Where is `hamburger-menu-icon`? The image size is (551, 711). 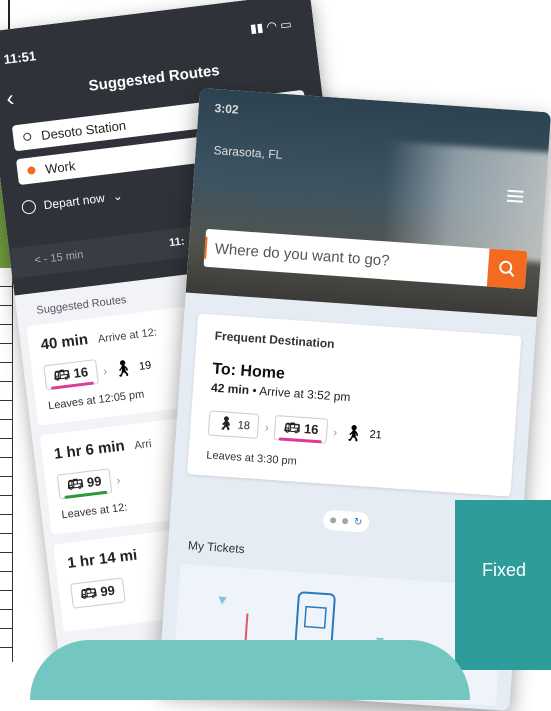
hamburger-menu-icon is located at coordinates (515, 197).